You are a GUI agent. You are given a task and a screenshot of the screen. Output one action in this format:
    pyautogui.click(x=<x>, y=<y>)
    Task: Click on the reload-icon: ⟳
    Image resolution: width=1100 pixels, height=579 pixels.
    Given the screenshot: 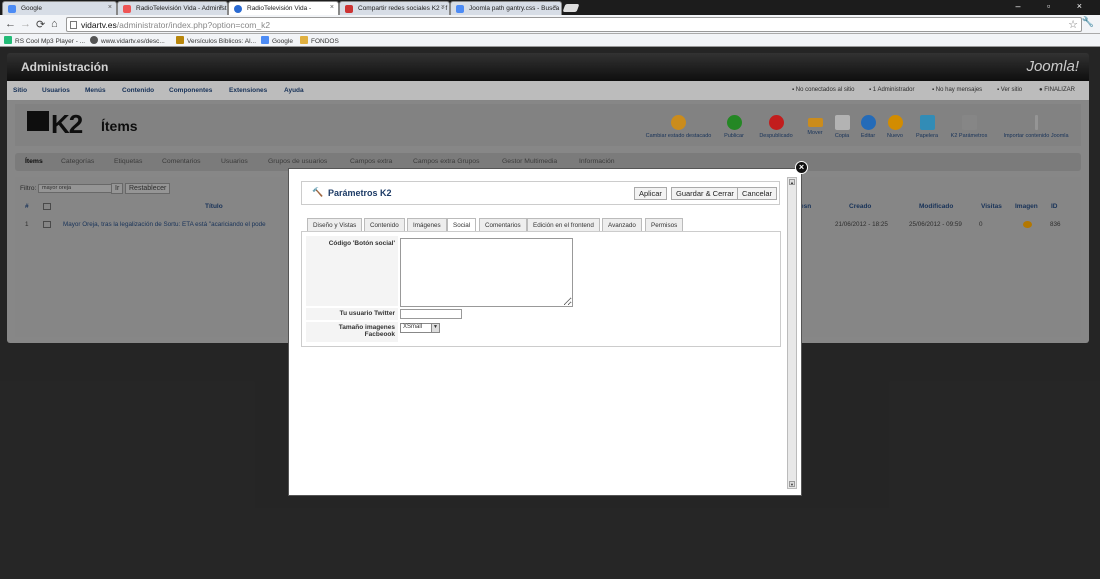 What is the action you would take?
    pyautogui.click(x=40, y=24)
    